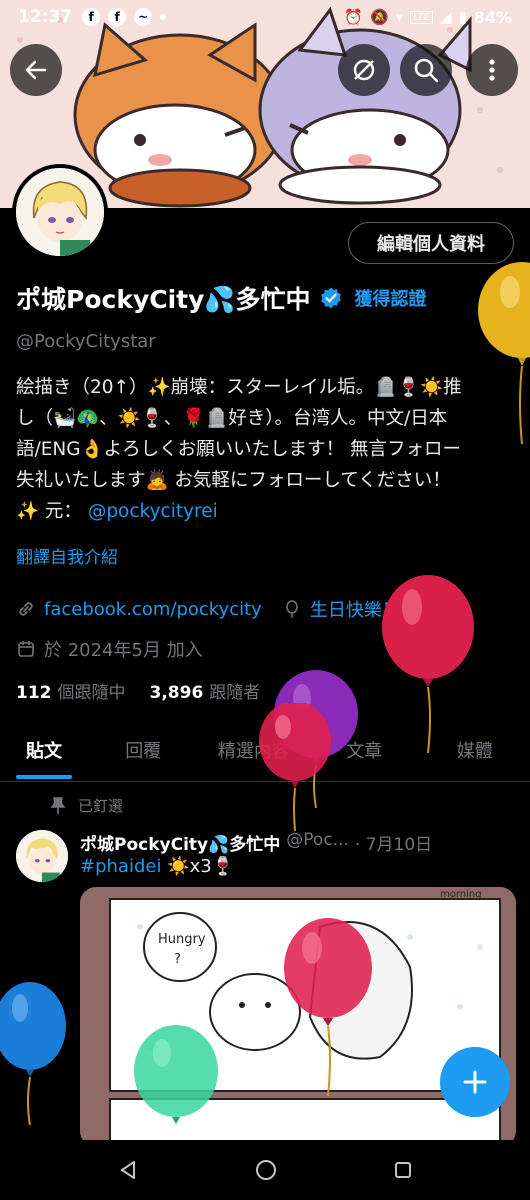 The width and height of the screenshot is (530, 1200). I want to click on following-count: 112, so click(34, 693).